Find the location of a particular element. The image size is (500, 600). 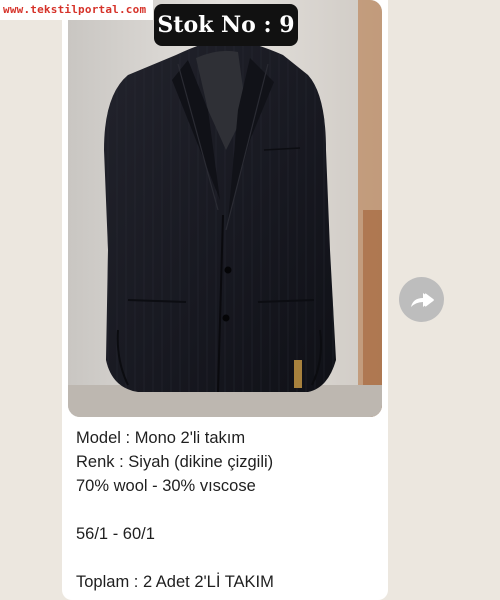

forward-button is located at coordinates (421, 299).